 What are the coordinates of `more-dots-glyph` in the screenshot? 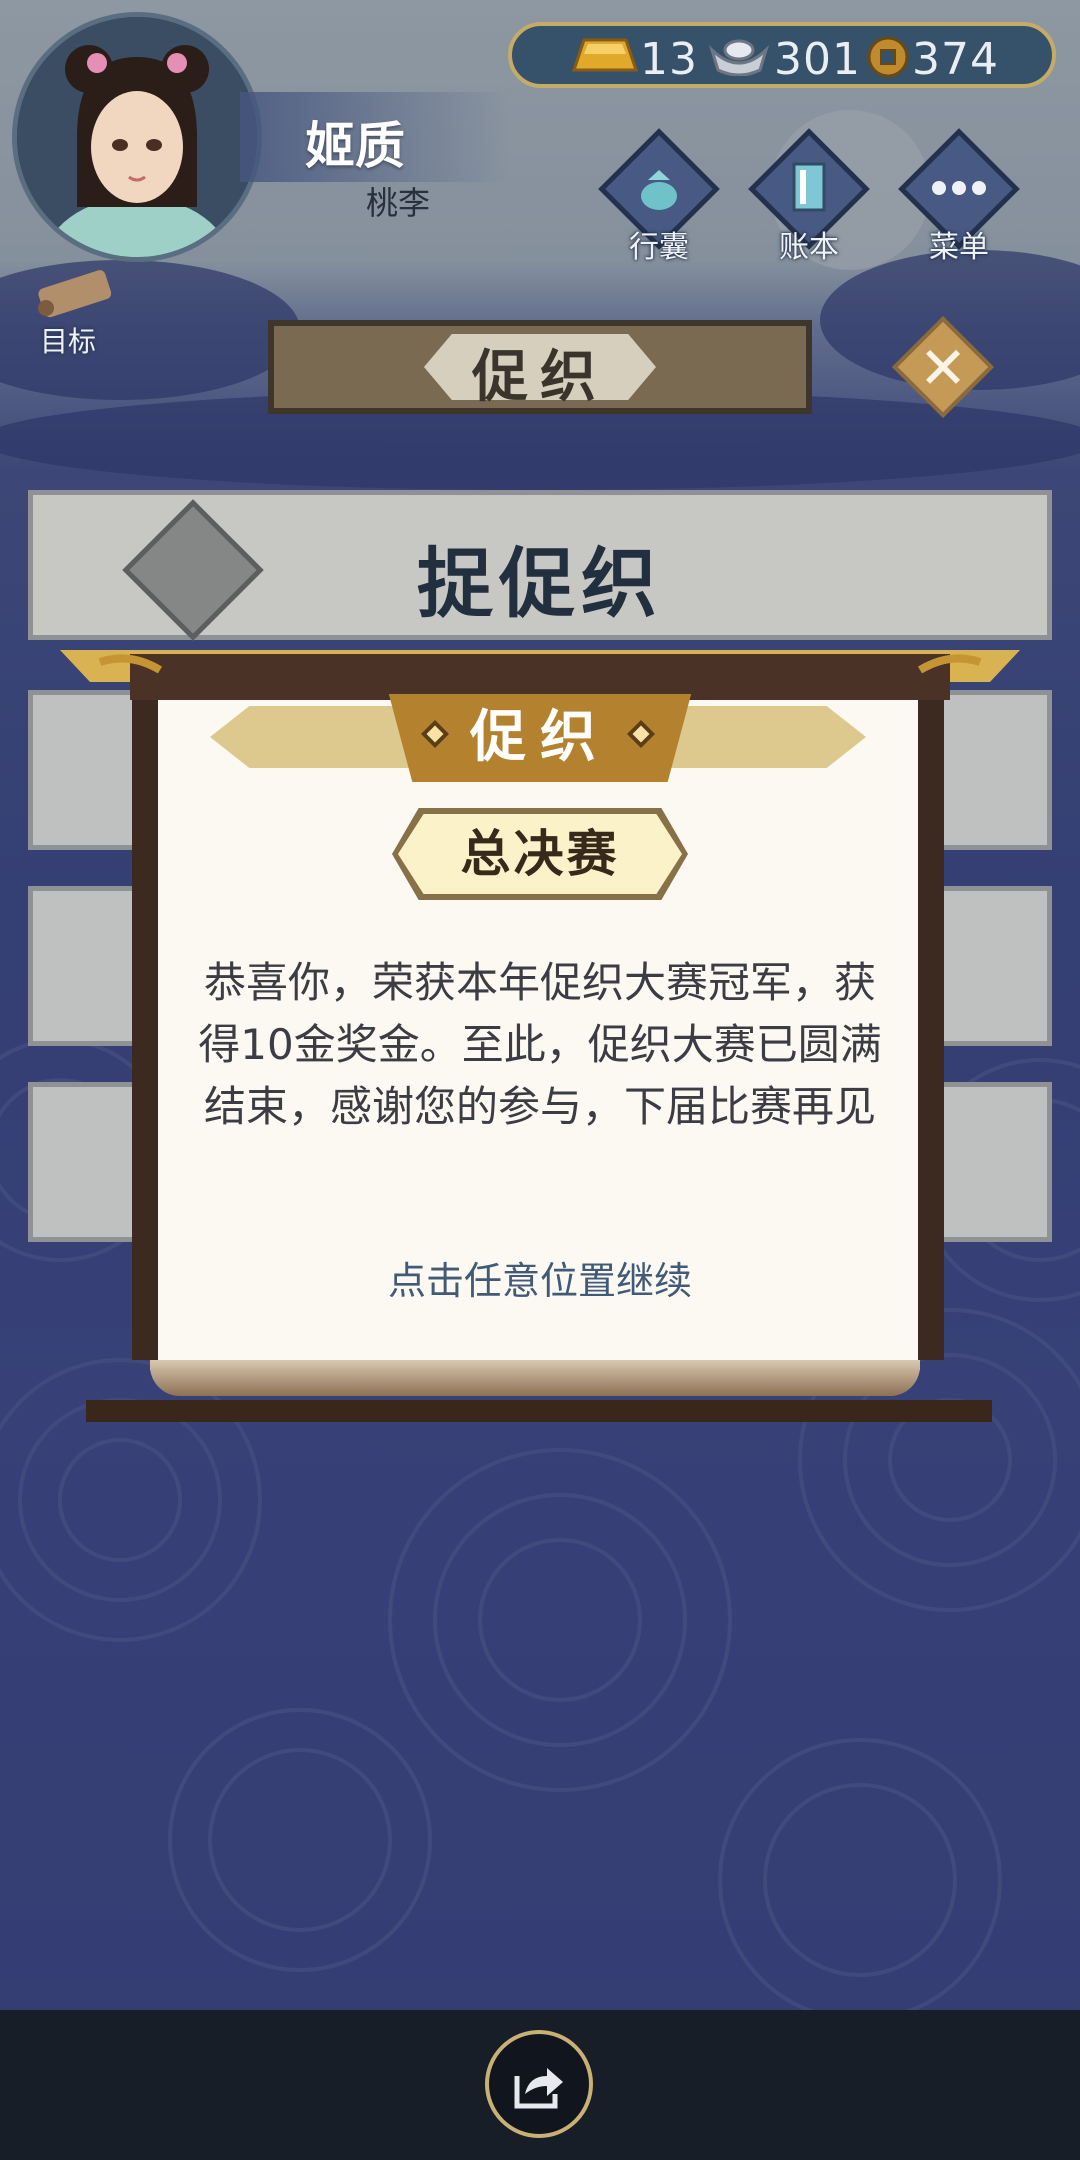 It's located at (959, 188).